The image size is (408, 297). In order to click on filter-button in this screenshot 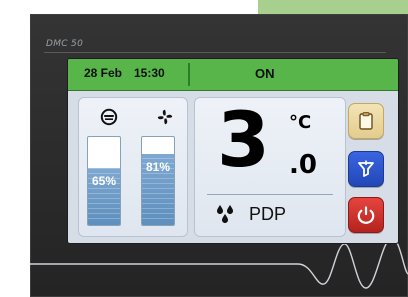, I will do `click(366, 169)`.